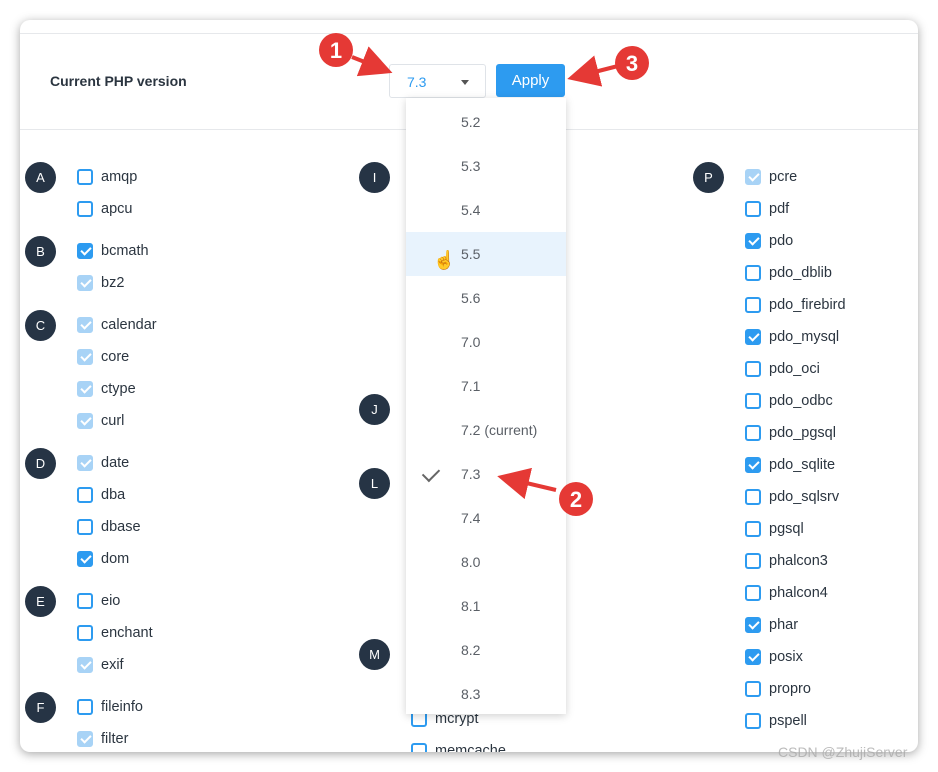 This screenshot has width=938, height=772. What do you see at coordinates (788, 273) in the screenshot?
I see `extension-checkbox-pdo_dblib: pdo_dblib` at bounding box center [788, 273].